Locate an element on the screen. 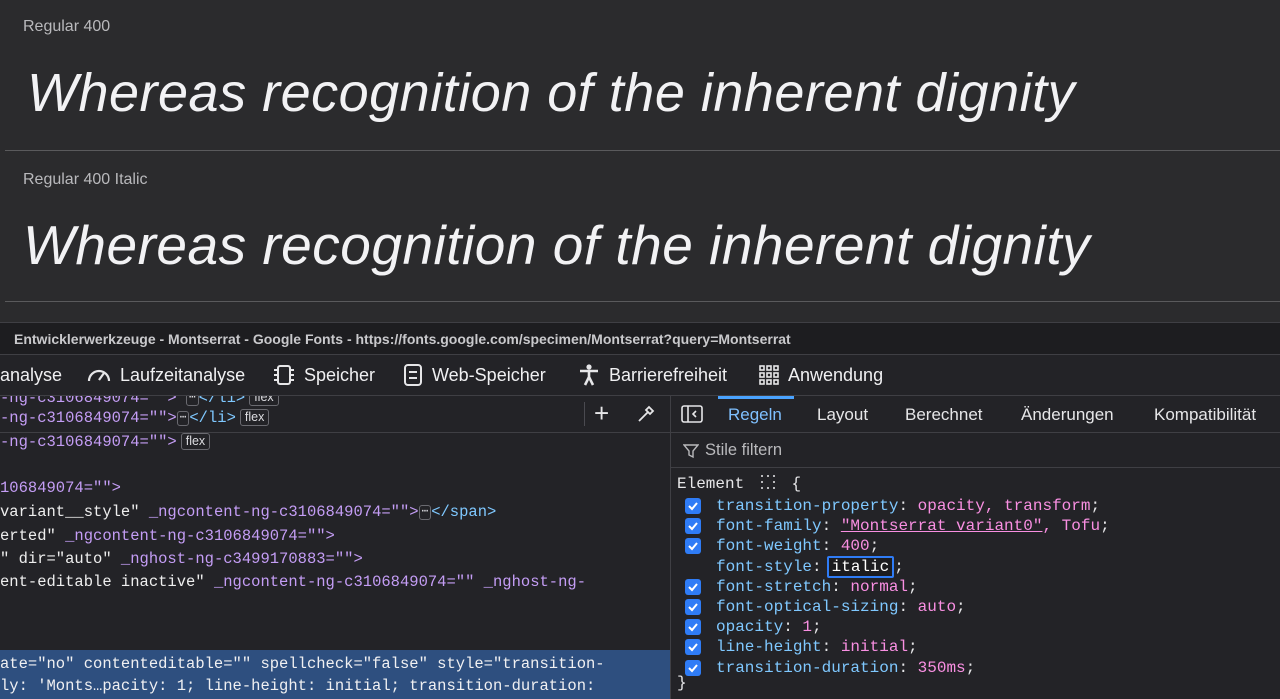  tab-memory: Speicher is located at coordinates (323, 375).